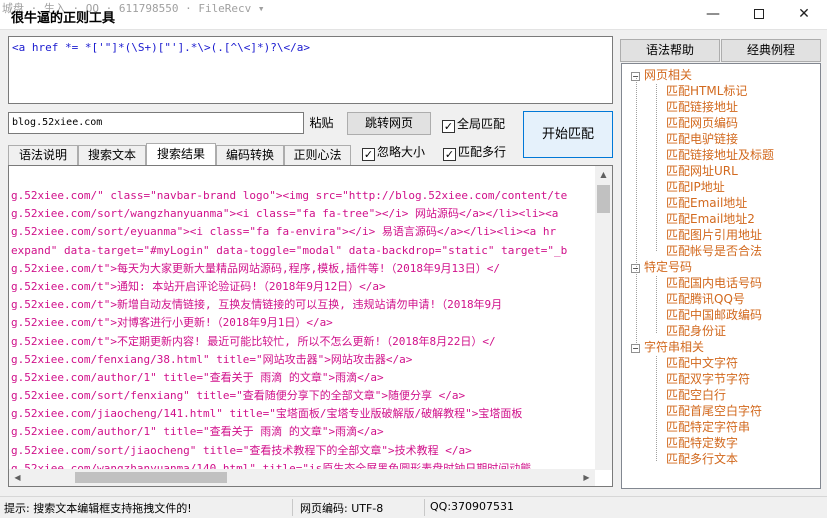 The image size is (827, 518). Describe the element at coordinates (670, 50) in the screenshot. I see `syntax-help-button: 语法帮助` at that location.